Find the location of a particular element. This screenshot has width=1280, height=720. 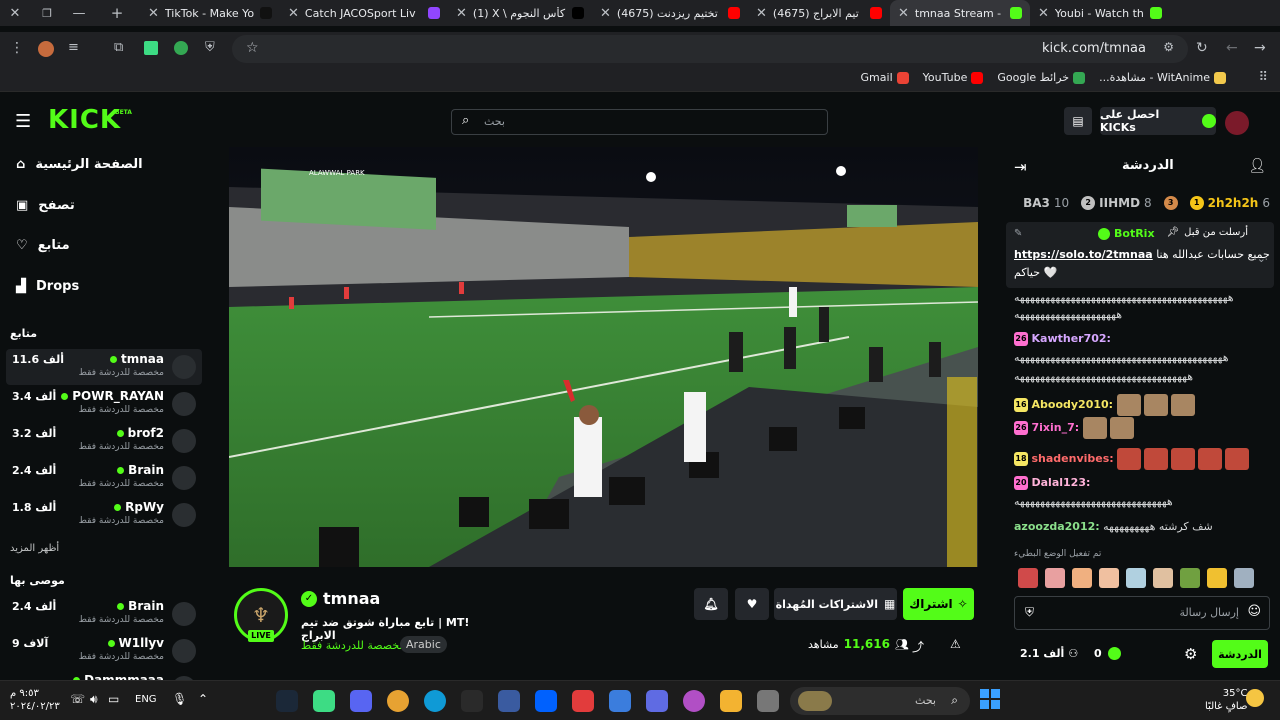

media-icon: ≡ is located at coordinates (73, 47).